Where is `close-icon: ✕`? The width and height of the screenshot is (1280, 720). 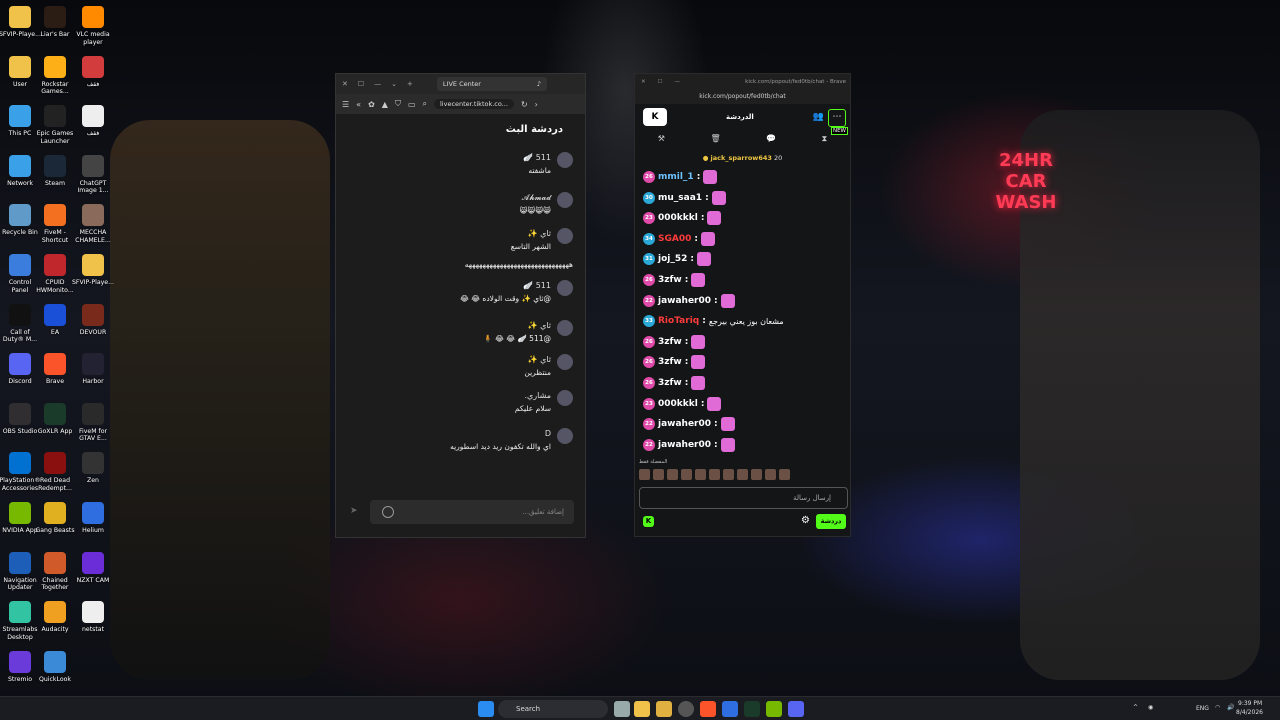 close-icon: ✕ is located at coordinates (643, 82).